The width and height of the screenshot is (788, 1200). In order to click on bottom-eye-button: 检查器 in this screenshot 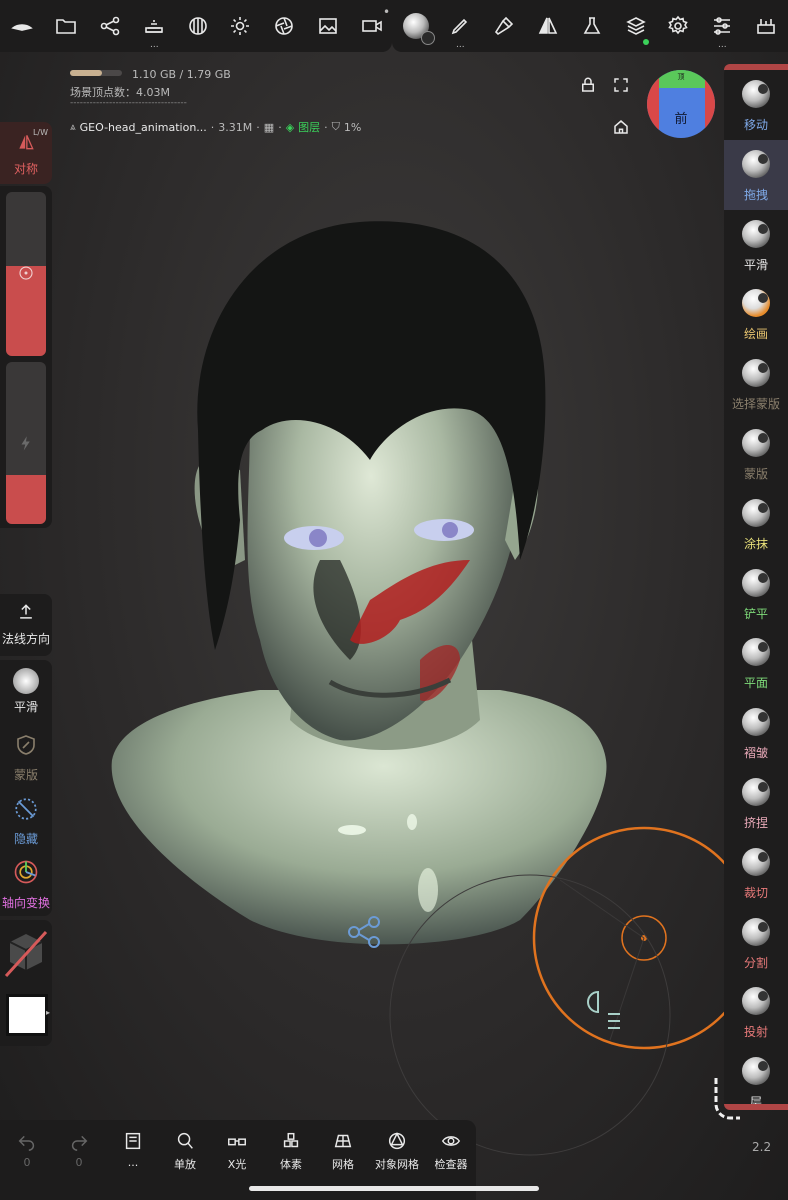, I will do `click(451, 1150)`.